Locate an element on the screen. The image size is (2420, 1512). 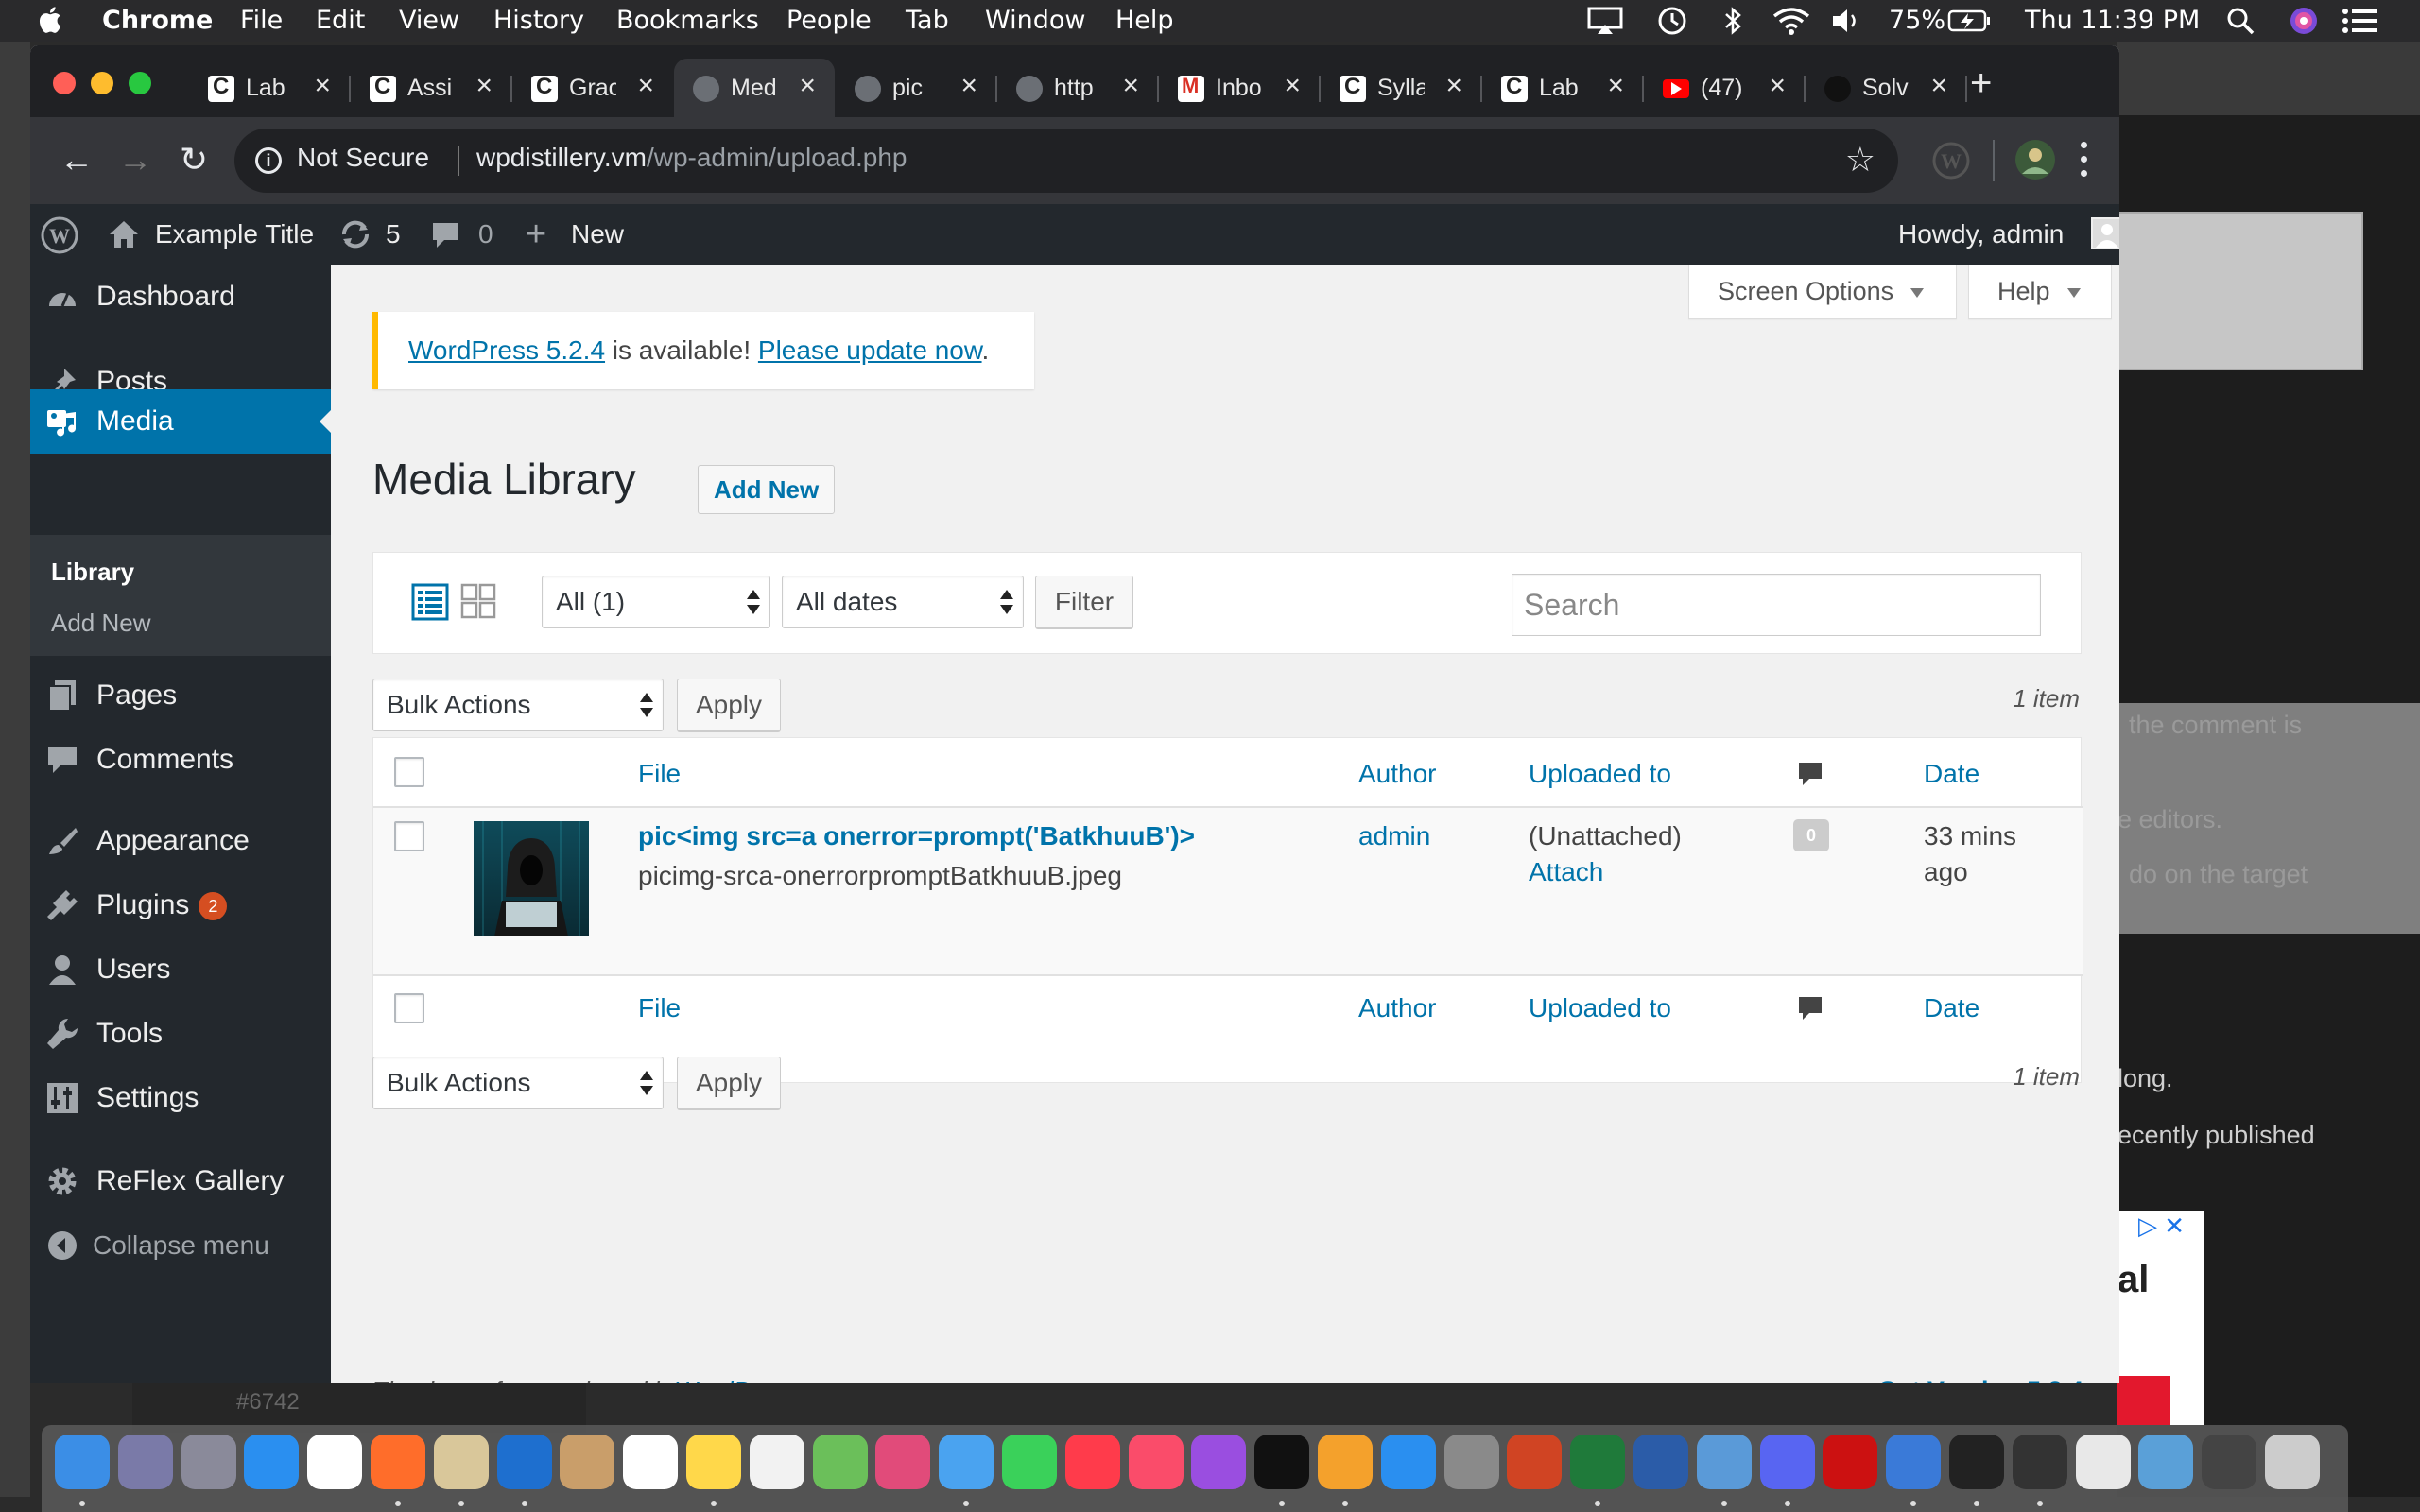
wifi-icon is located at coordinates (1791, 21).